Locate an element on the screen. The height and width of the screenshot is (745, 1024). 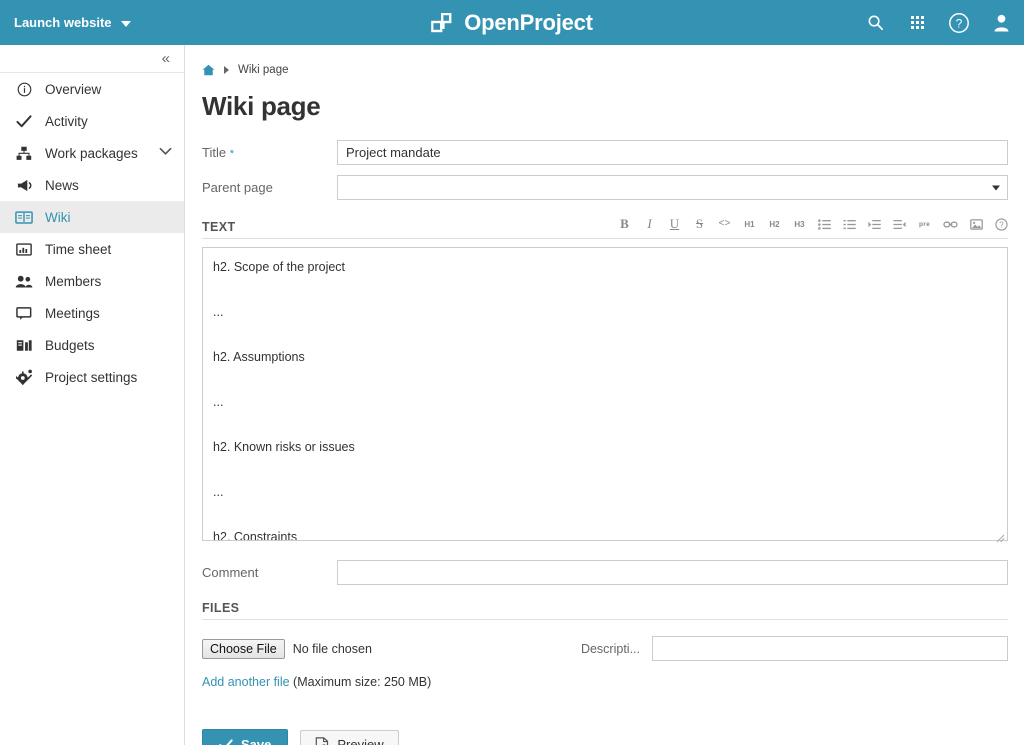
heading-3-button: H3 is located at coordinates (799, 224).